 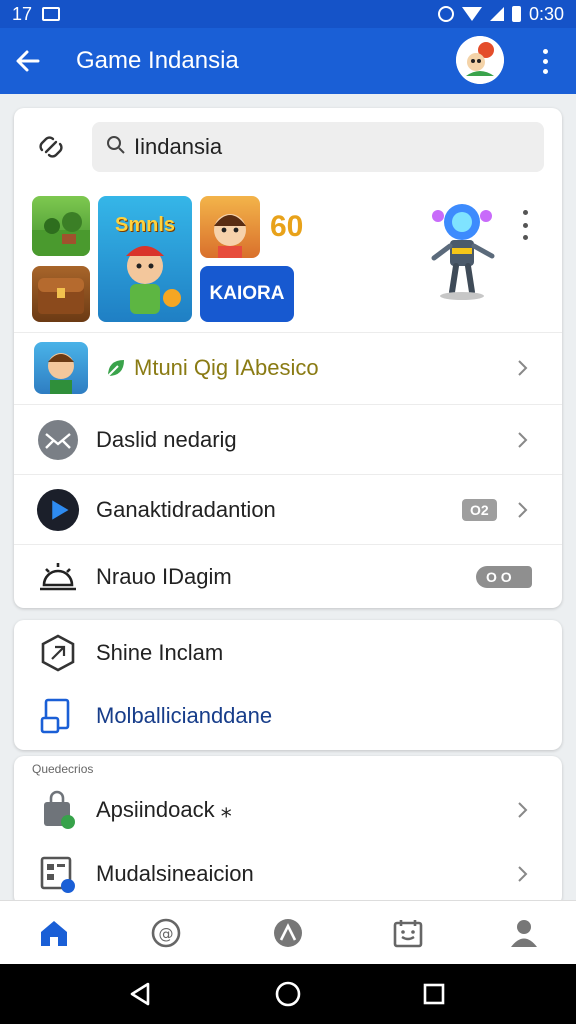 I want to click on calendar-icon, so click(x=408, y=933).